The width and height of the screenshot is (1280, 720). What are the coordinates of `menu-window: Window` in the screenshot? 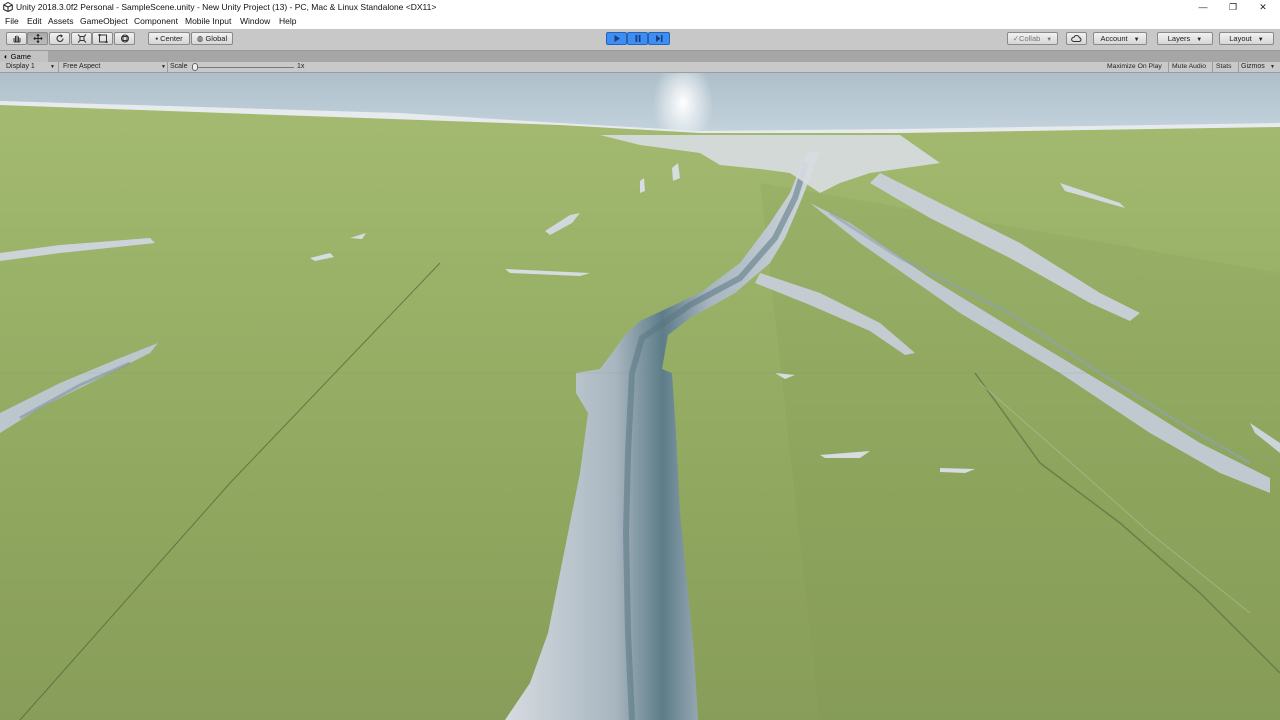 It's located at (255, 21).